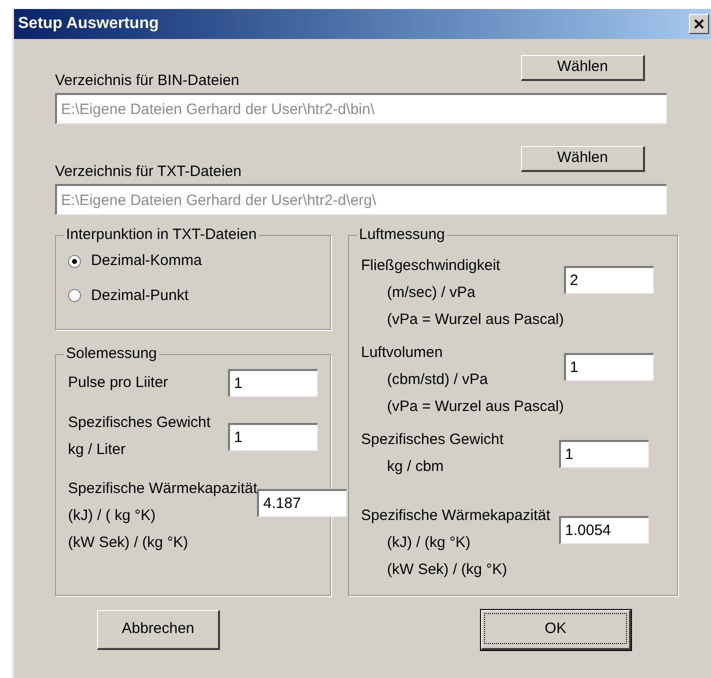 This screenshot has height=678, width=711. Describe the element at coordinates (302, 503) in the screenshot. I see `number-field: 4.187` at that location.